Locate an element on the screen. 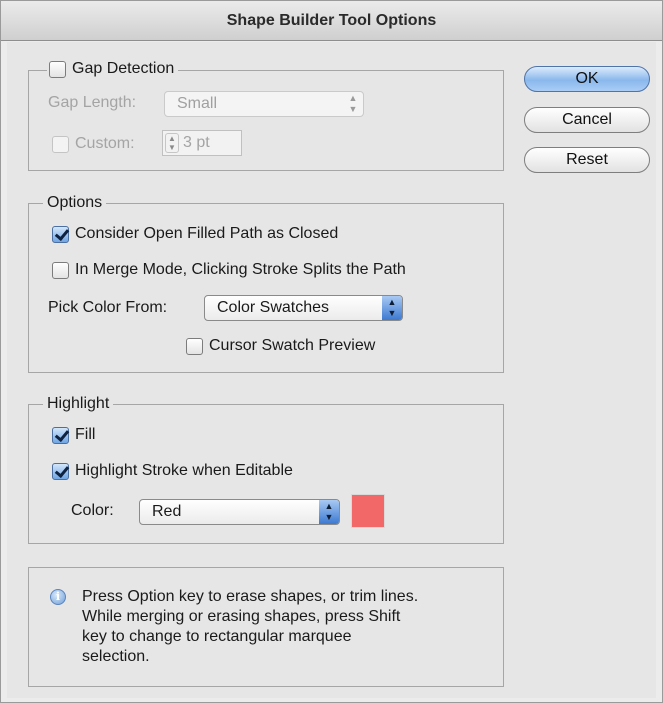 The image size is (663, 703). custom-checkbox is located at coordinates (60, 144).